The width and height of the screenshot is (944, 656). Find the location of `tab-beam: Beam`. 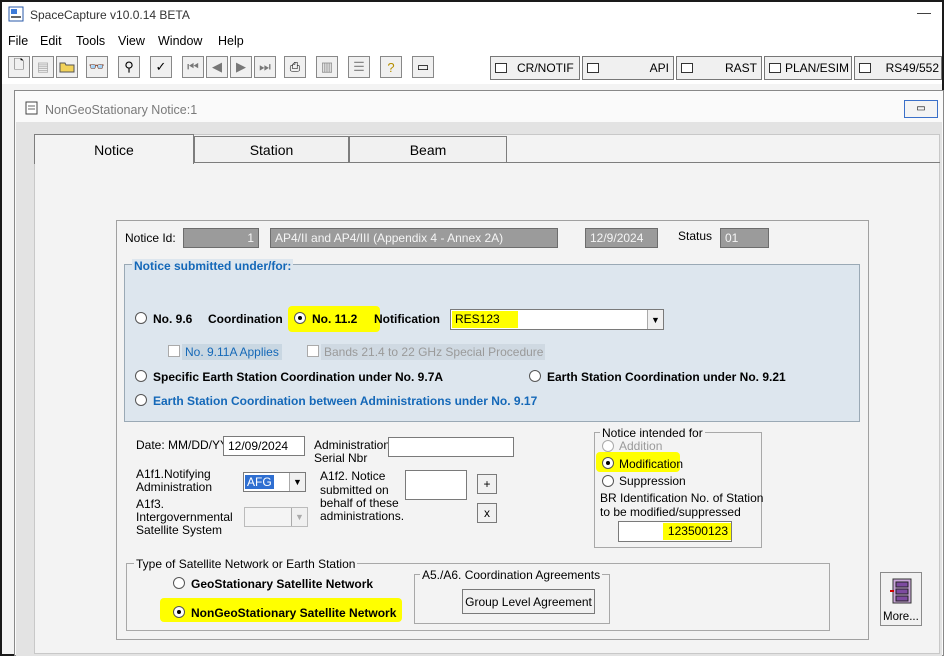

tab-beam: Beam is located at coordinates (428, 149).